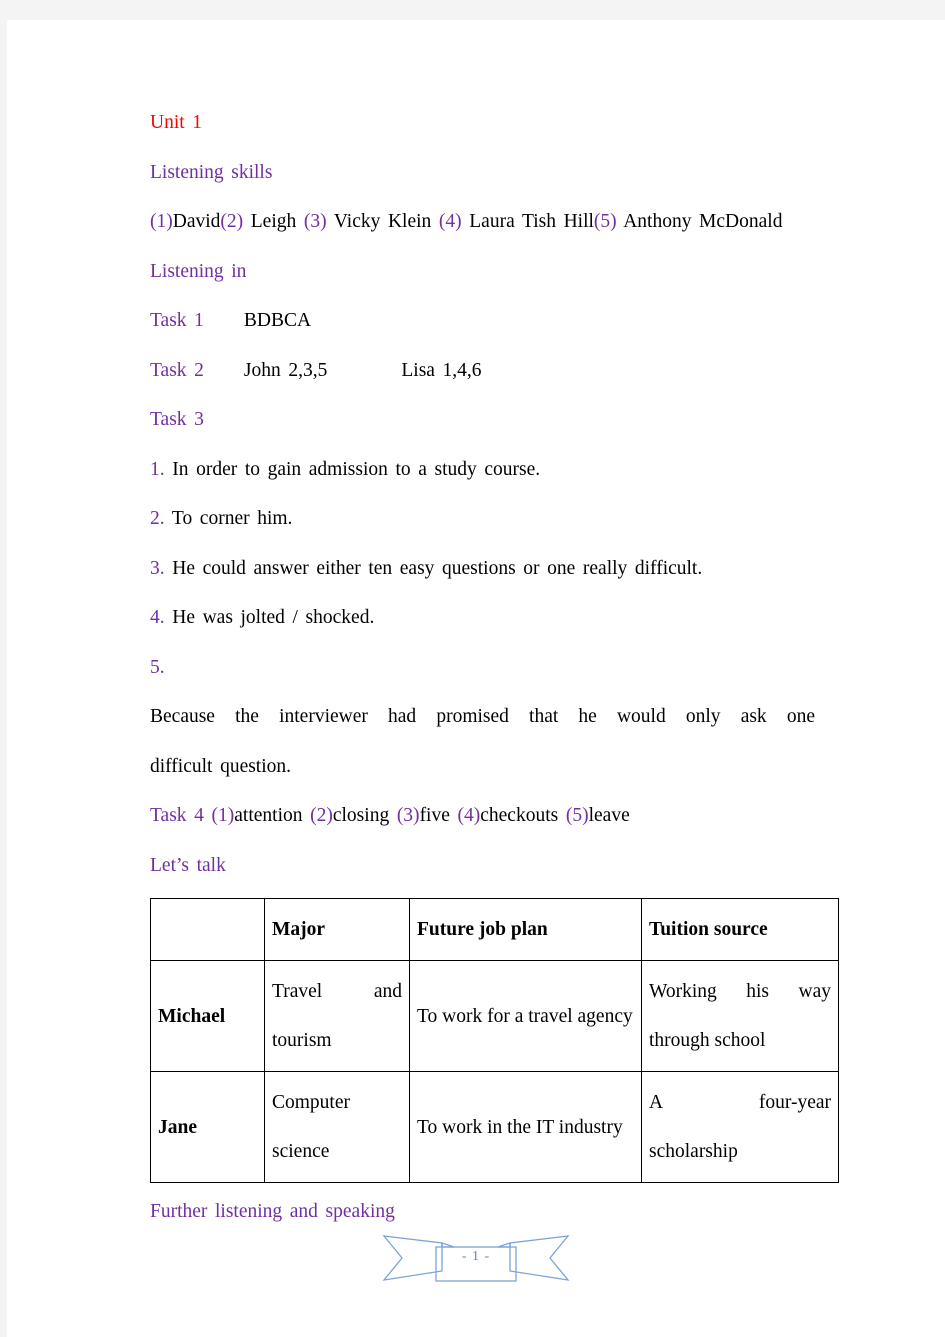 The image size is (945, 1337). I want to click on task-1-answer: BDBCA, so click(277, 320).